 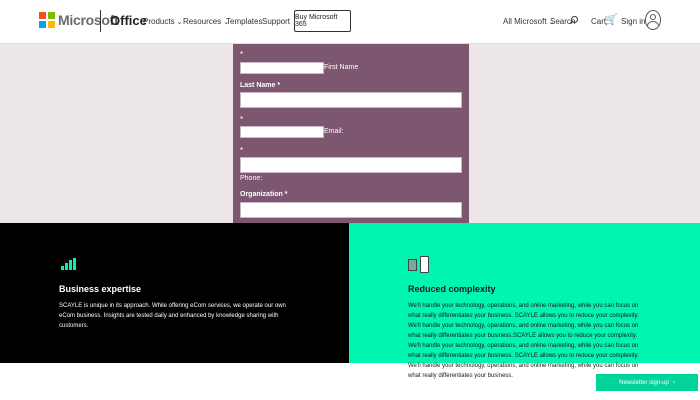 What do you see at coordinates (69, 264) in the screenshot?
I see `bar-chart-icon` at bounding box center [69, 264].